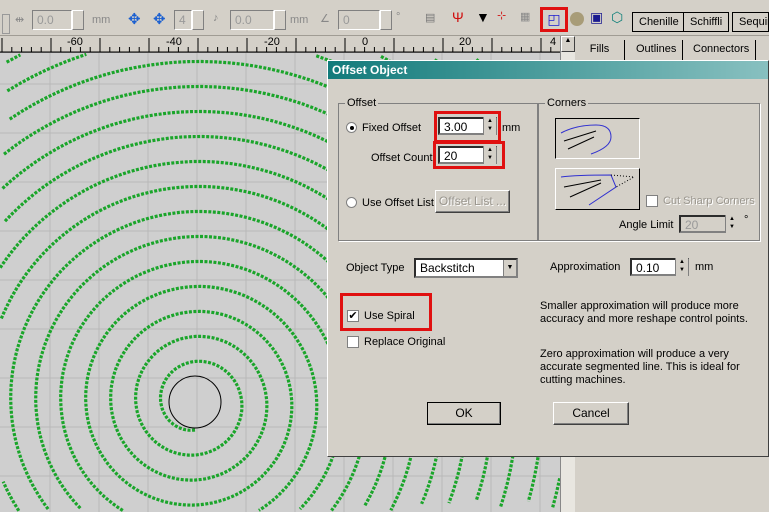 This screenshot has width=769, height=512. I want to click on chevron-down-icon: ▼, so click(509, 268).